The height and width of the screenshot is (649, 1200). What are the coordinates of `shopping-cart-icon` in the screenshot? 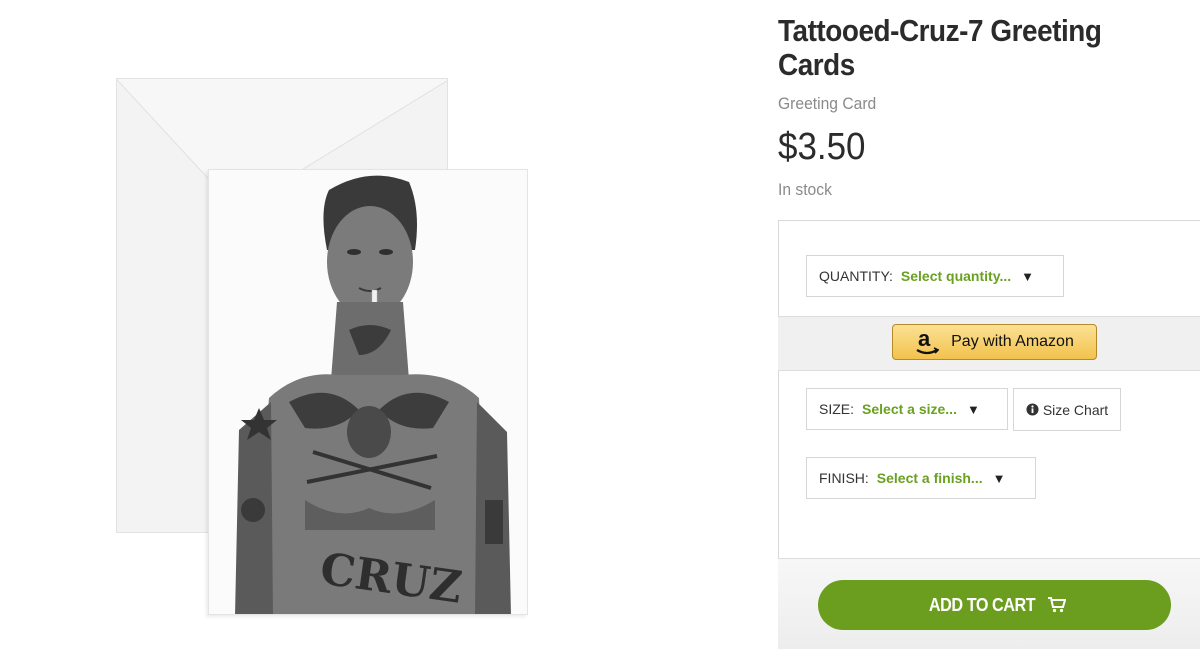 It's located at (1056, 605).